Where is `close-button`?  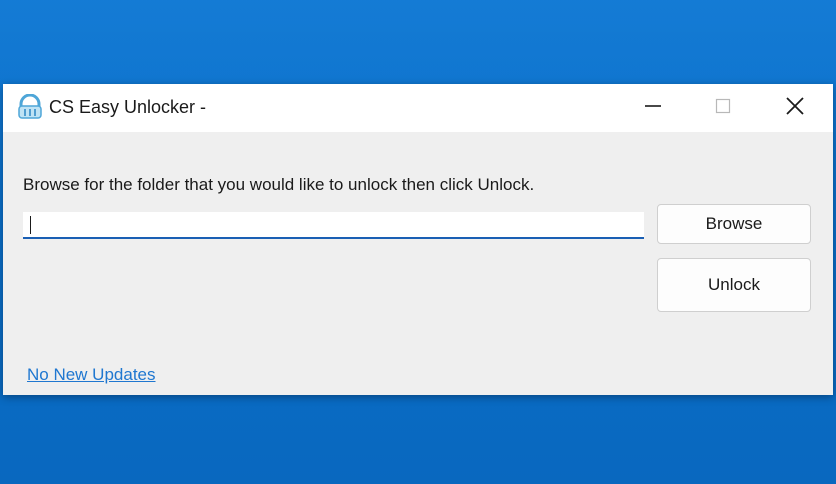 close-button is located at coordinates (795, 108).